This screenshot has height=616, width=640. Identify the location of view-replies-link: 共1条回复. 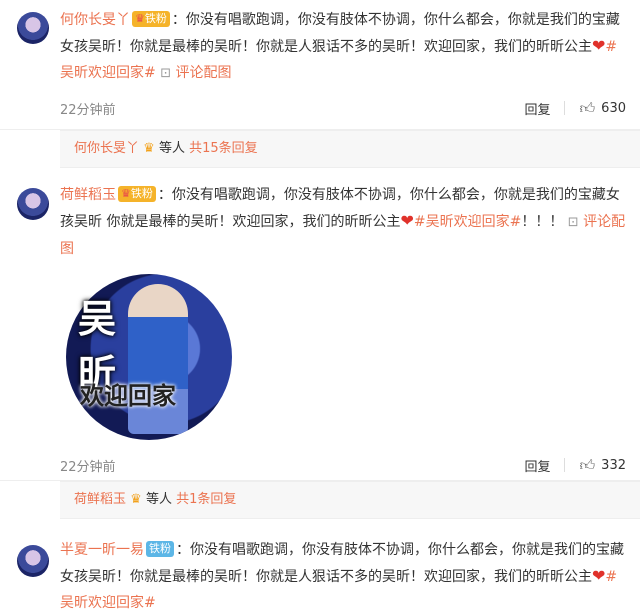
(206, 499).